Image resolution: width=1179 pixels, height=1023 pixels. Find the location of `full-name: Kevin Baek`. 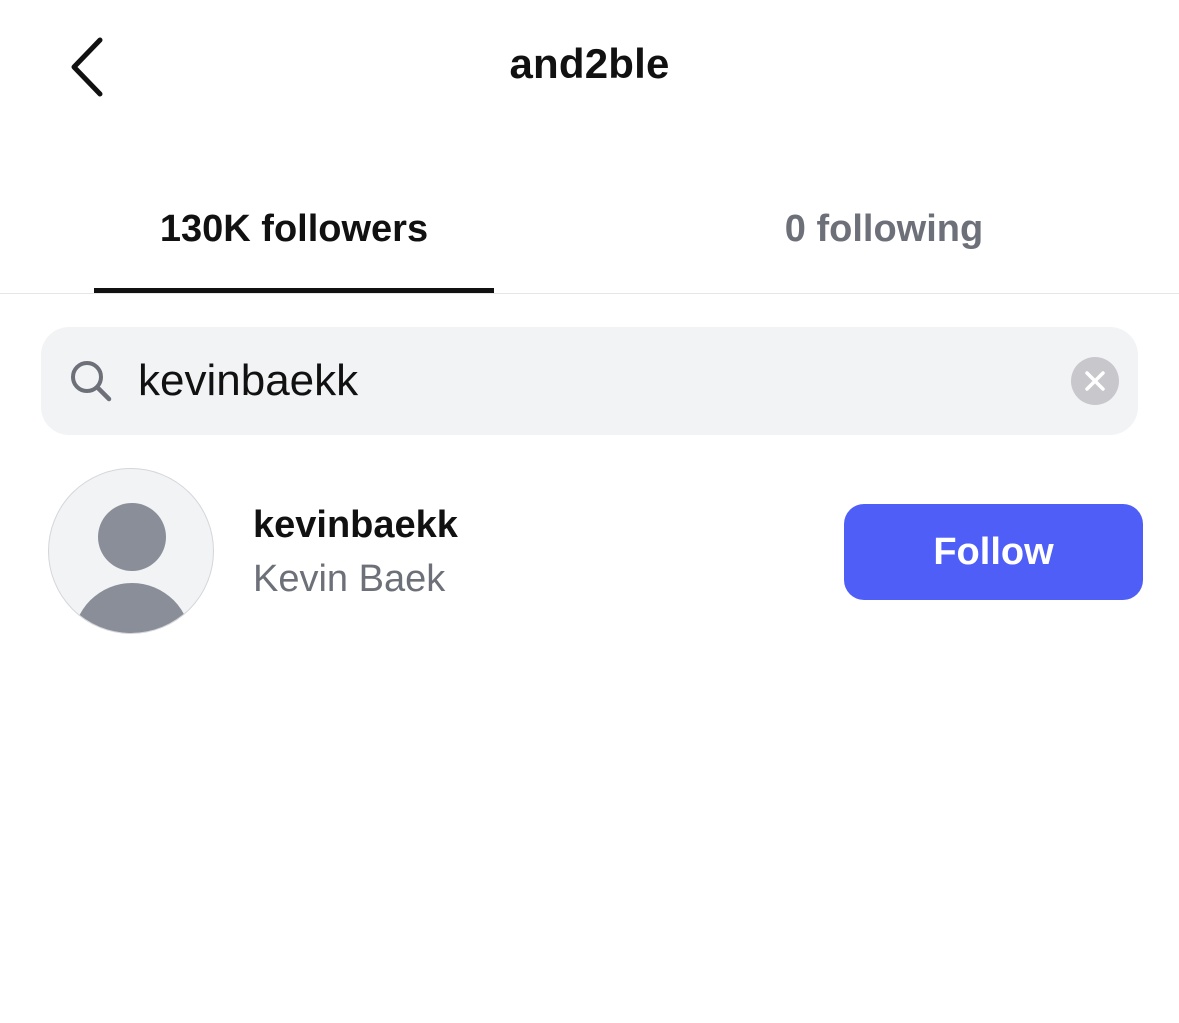

full-name: Kevin Baek is located at coordinates (349, 579).